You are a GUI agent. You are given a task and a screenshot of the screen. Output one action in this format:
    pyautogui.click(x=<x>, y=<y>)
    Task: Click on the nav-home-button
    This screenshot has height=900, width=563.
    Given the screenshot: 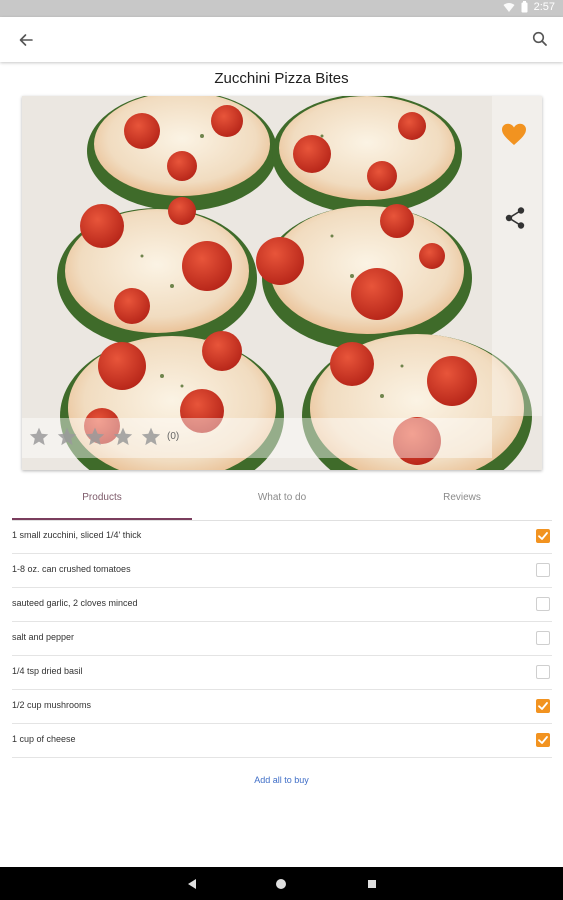 What is the action you would take?
    pyautogui.click(x=281, y=886)
    